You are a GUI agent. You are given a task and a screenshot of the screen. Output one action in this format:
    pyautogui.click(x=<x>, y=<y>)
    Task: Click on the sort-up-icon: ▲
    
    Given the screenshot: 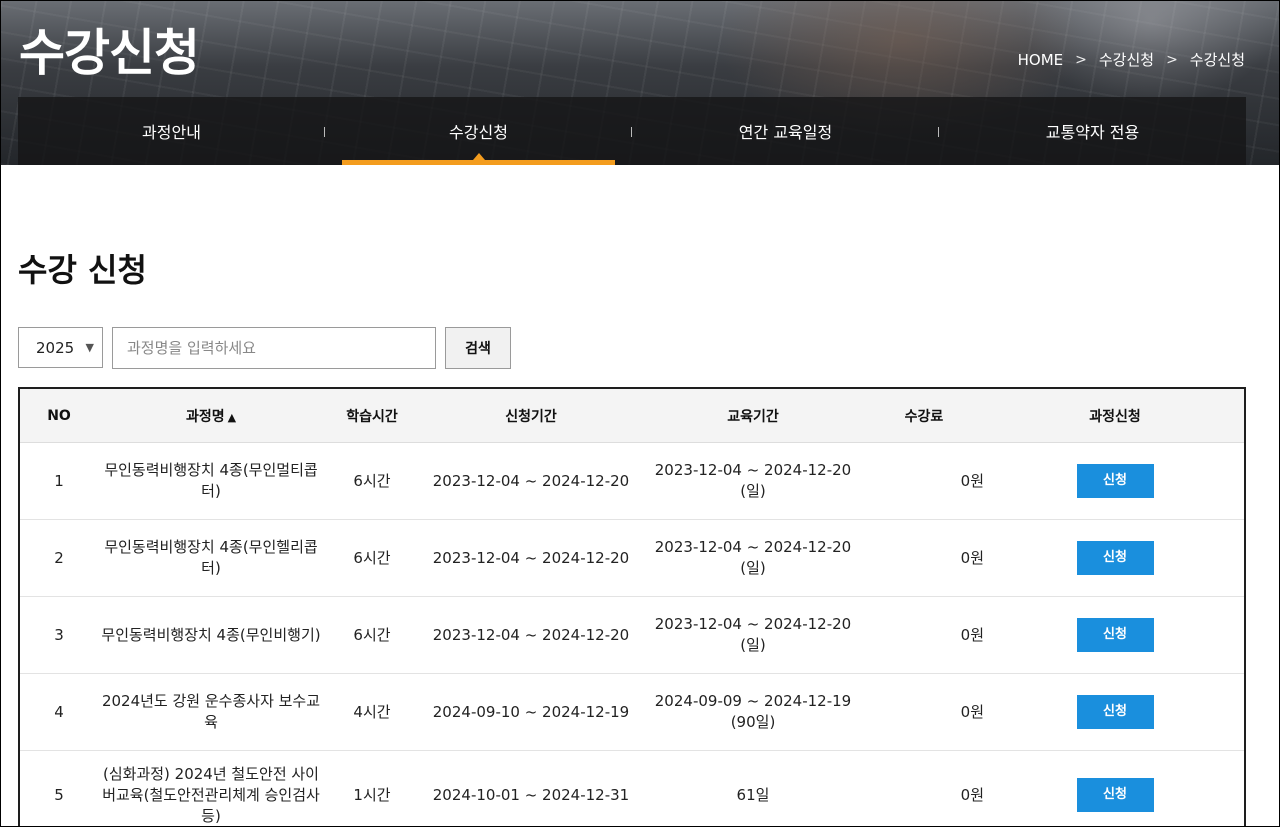 What is the action you would take?
    pyautogui.click(x=232, y=417)
    